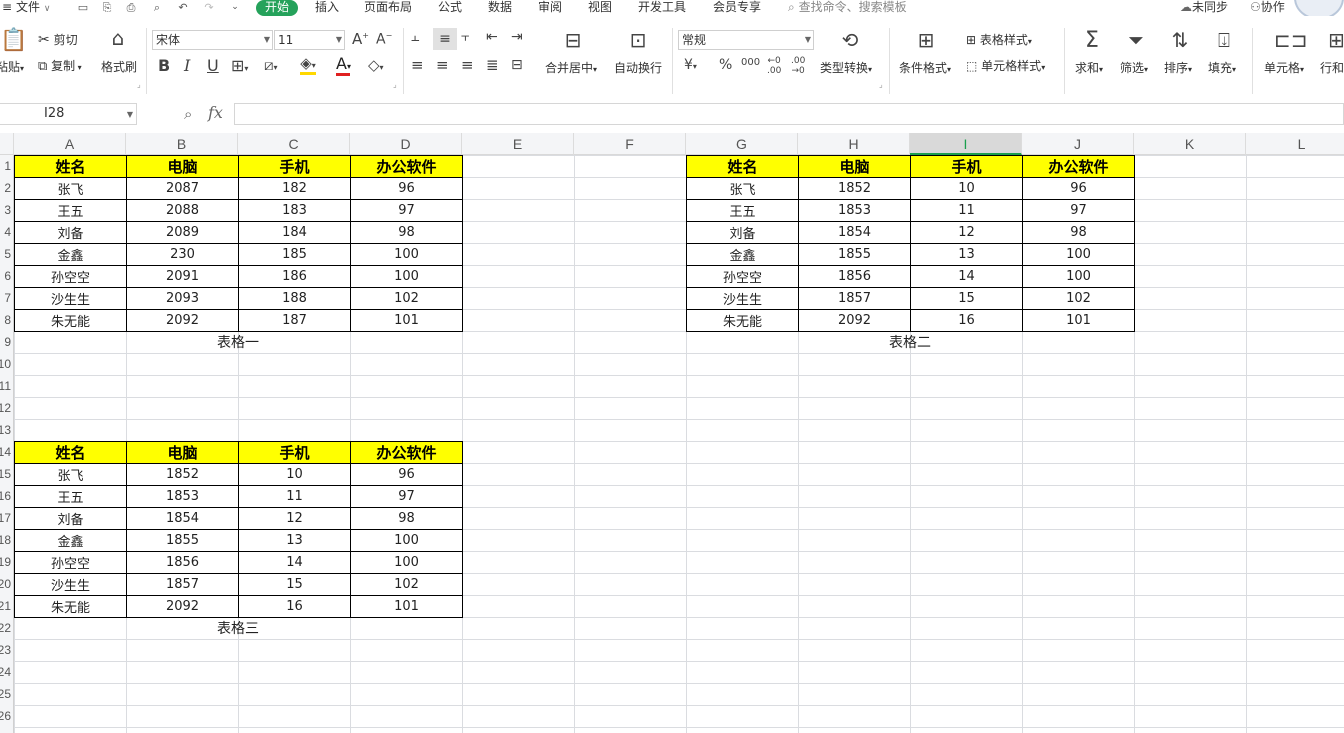  I want to click on increase-decimal-icon: ←0.00, so click(774, 66).